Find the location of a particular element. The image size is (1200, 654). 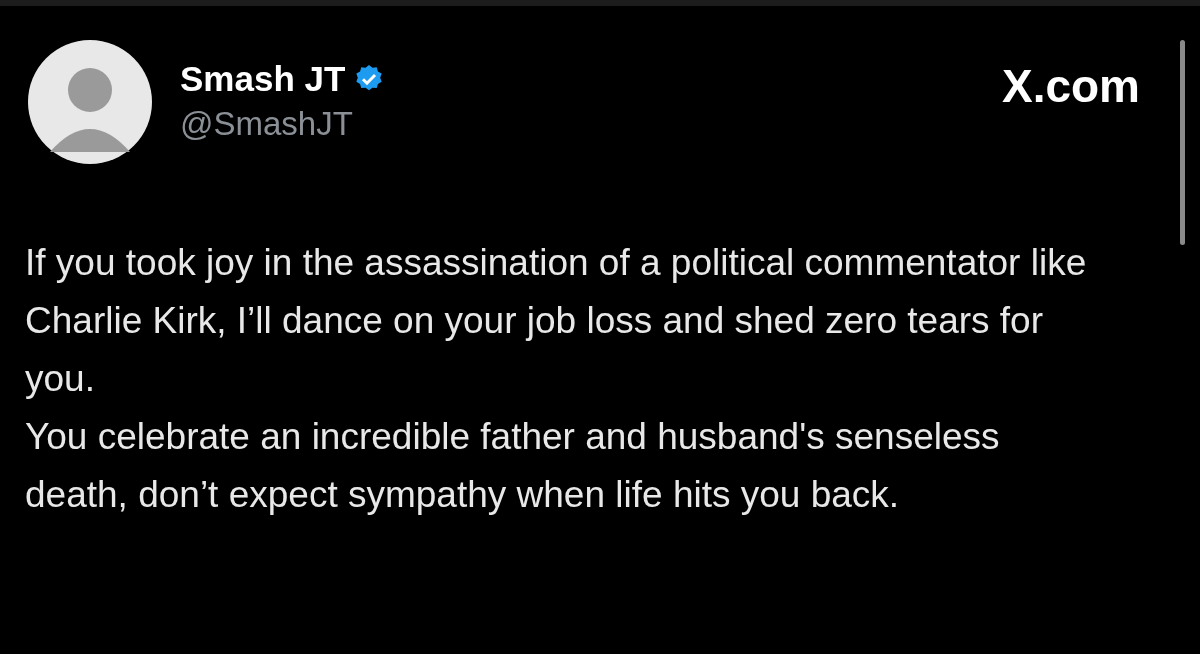

site-label: X.com is located at coordinates (1070, 86).